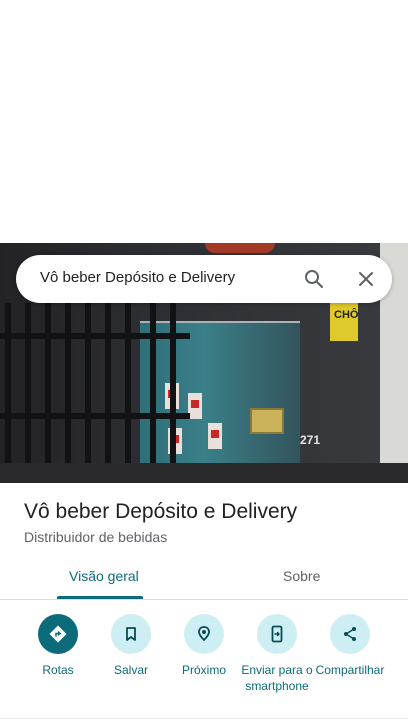 The width and height of the screenshot is (408, 726). I want to click on search-icon, so click(314, 279).